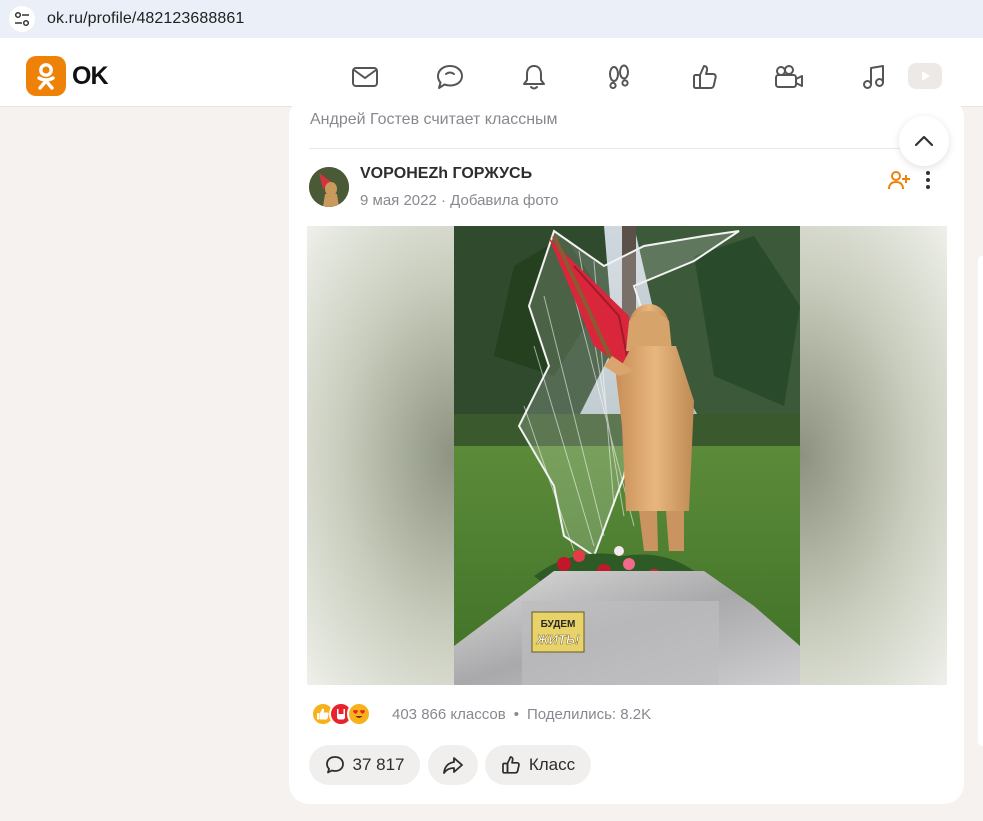  I want to click on reaction-stats: 403 866 классов • Поделились: 8.2K, so click(521, 714).